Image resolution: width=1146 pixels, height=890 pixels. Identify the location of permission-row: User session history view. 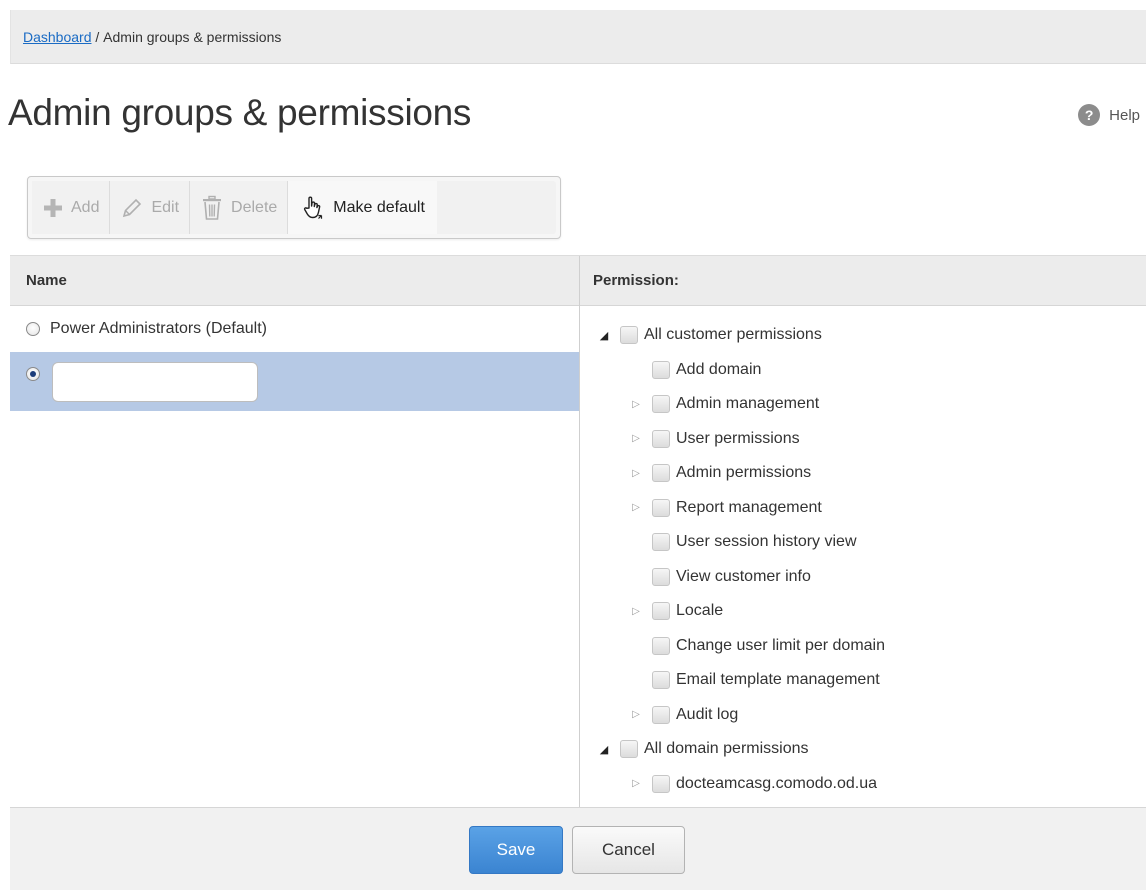
(863, 542).